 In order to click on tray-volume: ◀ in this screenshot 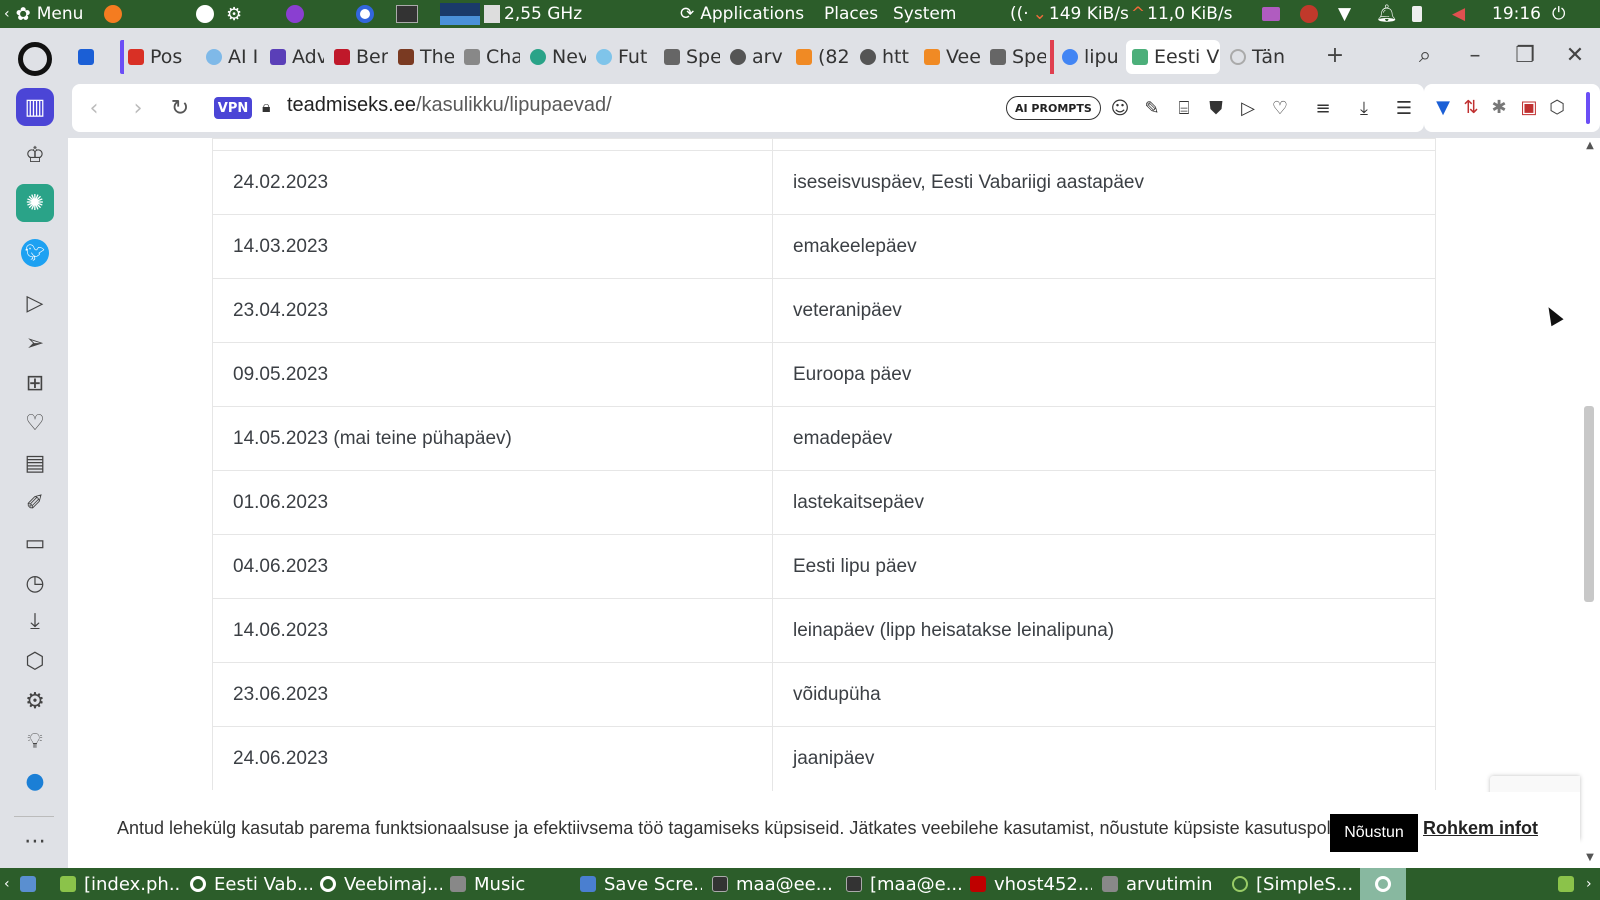, I will do `click(1458, 14)`.